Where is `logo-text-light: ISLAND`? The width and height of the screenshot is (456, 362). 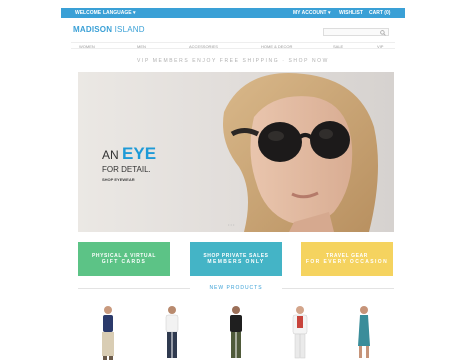
logo-text-light: ISLAND is located at coordinates (128, 29).